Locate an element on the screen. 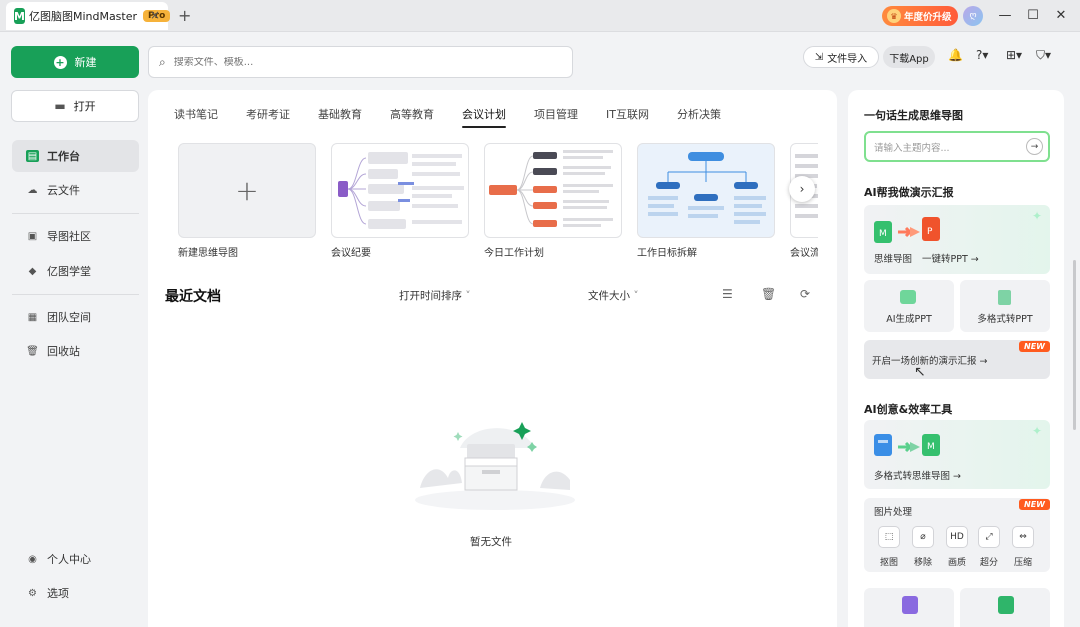  carousel-next-button: › is located at coordinates (802, 189).